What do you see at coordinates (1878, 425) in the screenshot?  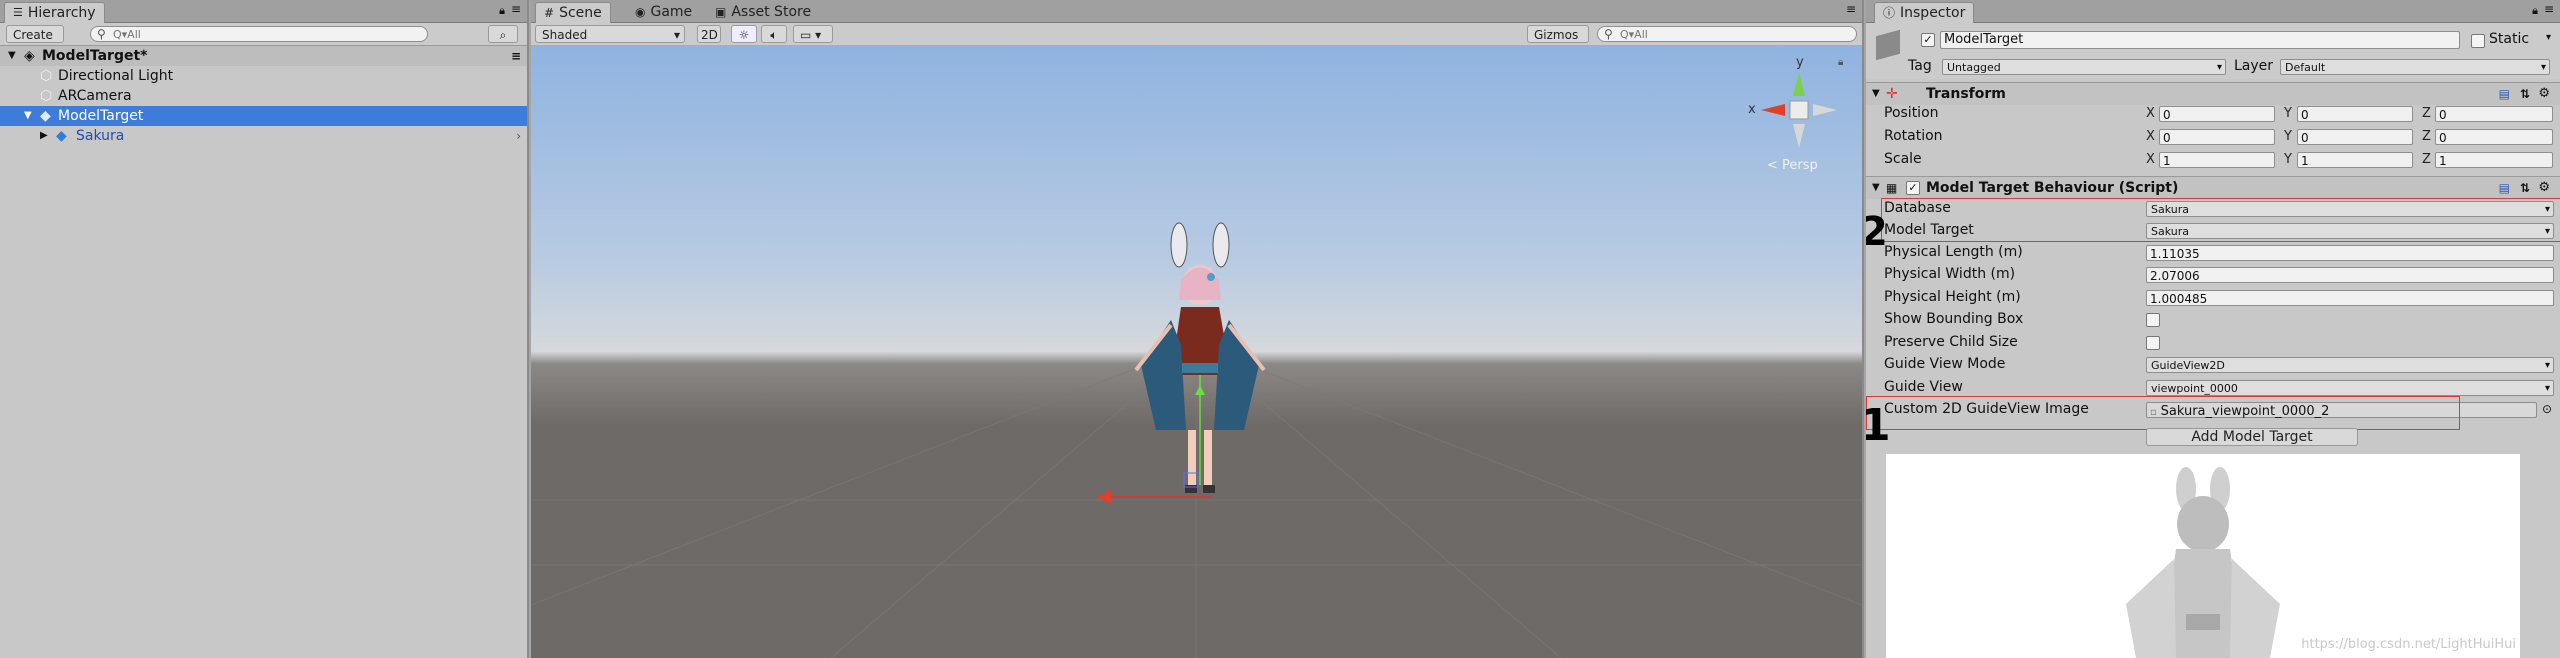 I see `annotation-number-1: 1` at bounding box center [1878, 425].